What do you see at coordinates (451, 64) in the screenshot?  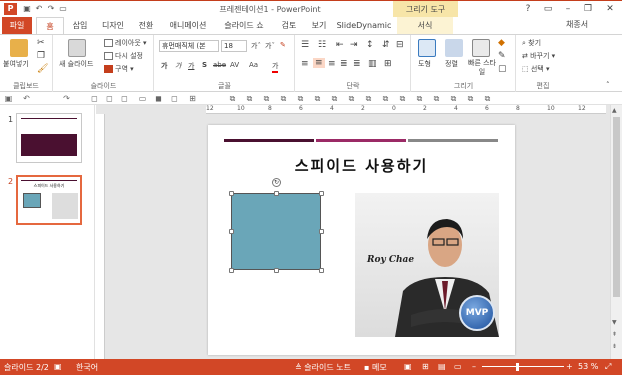 I see `arrange-button: 정렬` at bounding box center [451, 64].